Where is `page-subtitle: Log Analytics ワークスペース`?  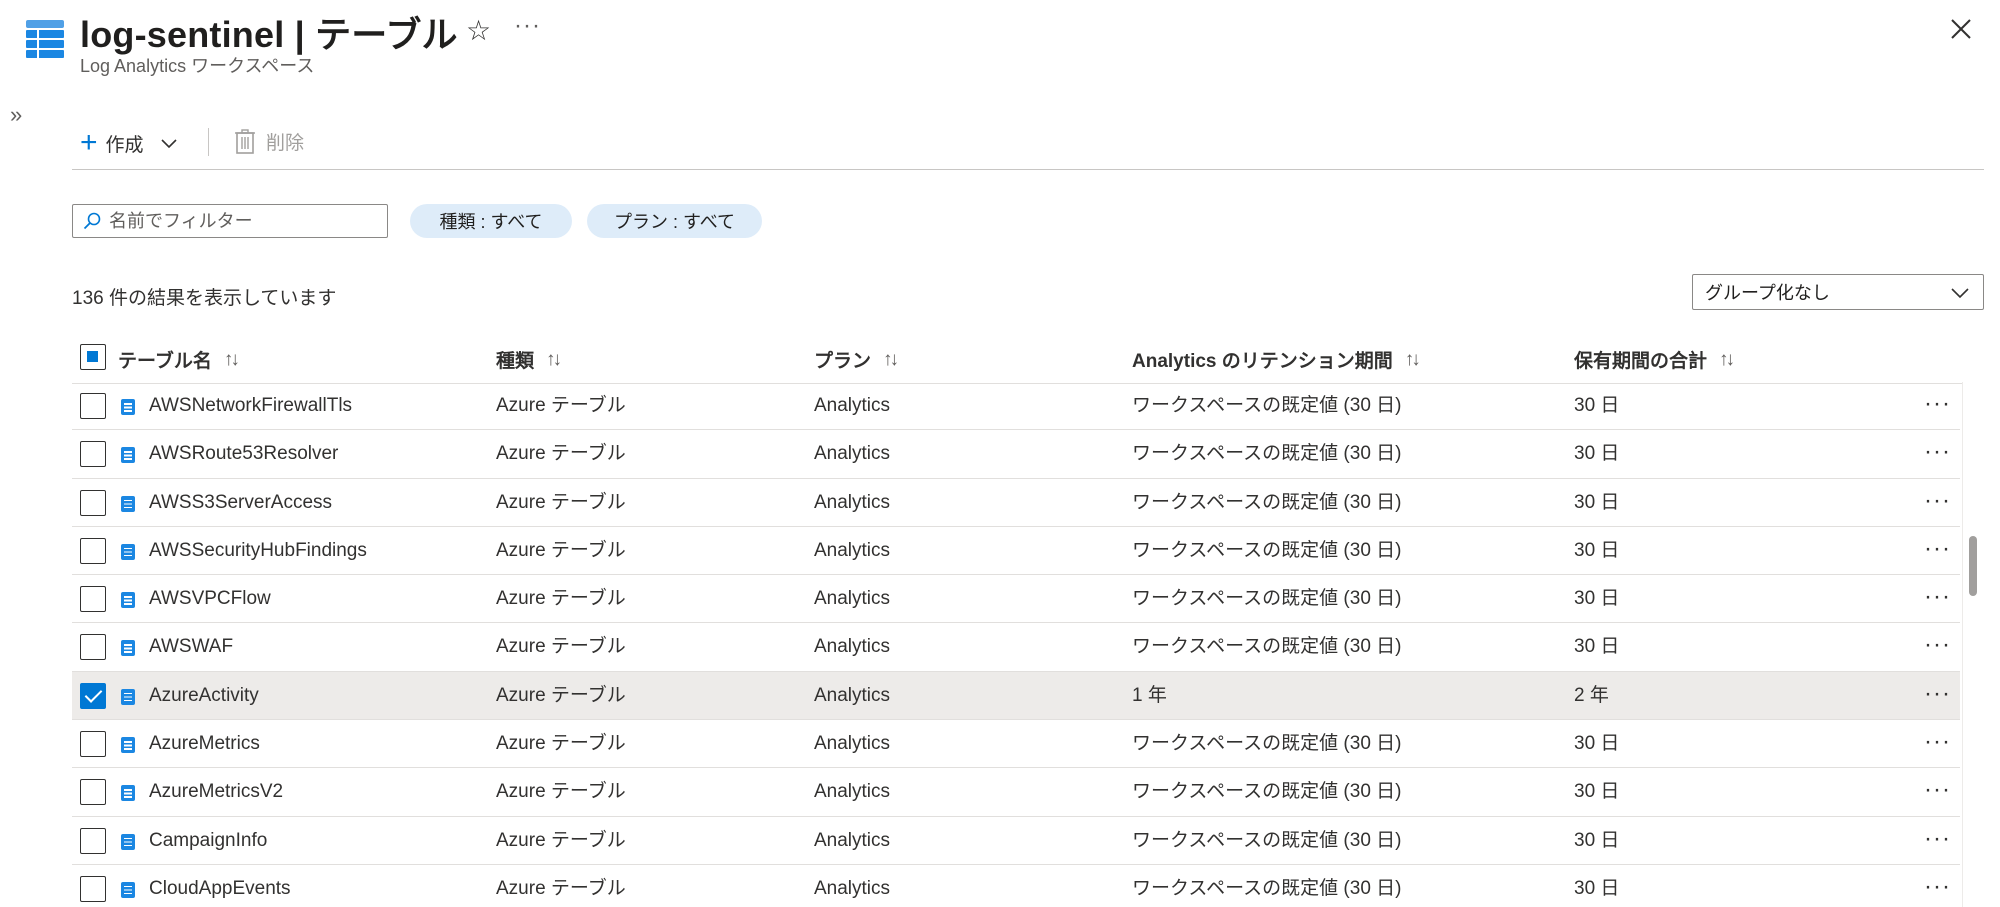 page-subtitle: Log Analytics ワークスペース is located at coordinates (197, 66).